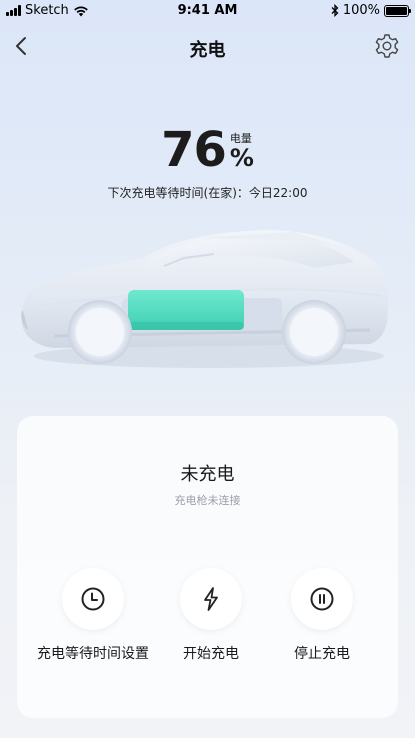 This screenshot has height=738, width=415. I want to click on chevron-left-icon, so click(21, 46).